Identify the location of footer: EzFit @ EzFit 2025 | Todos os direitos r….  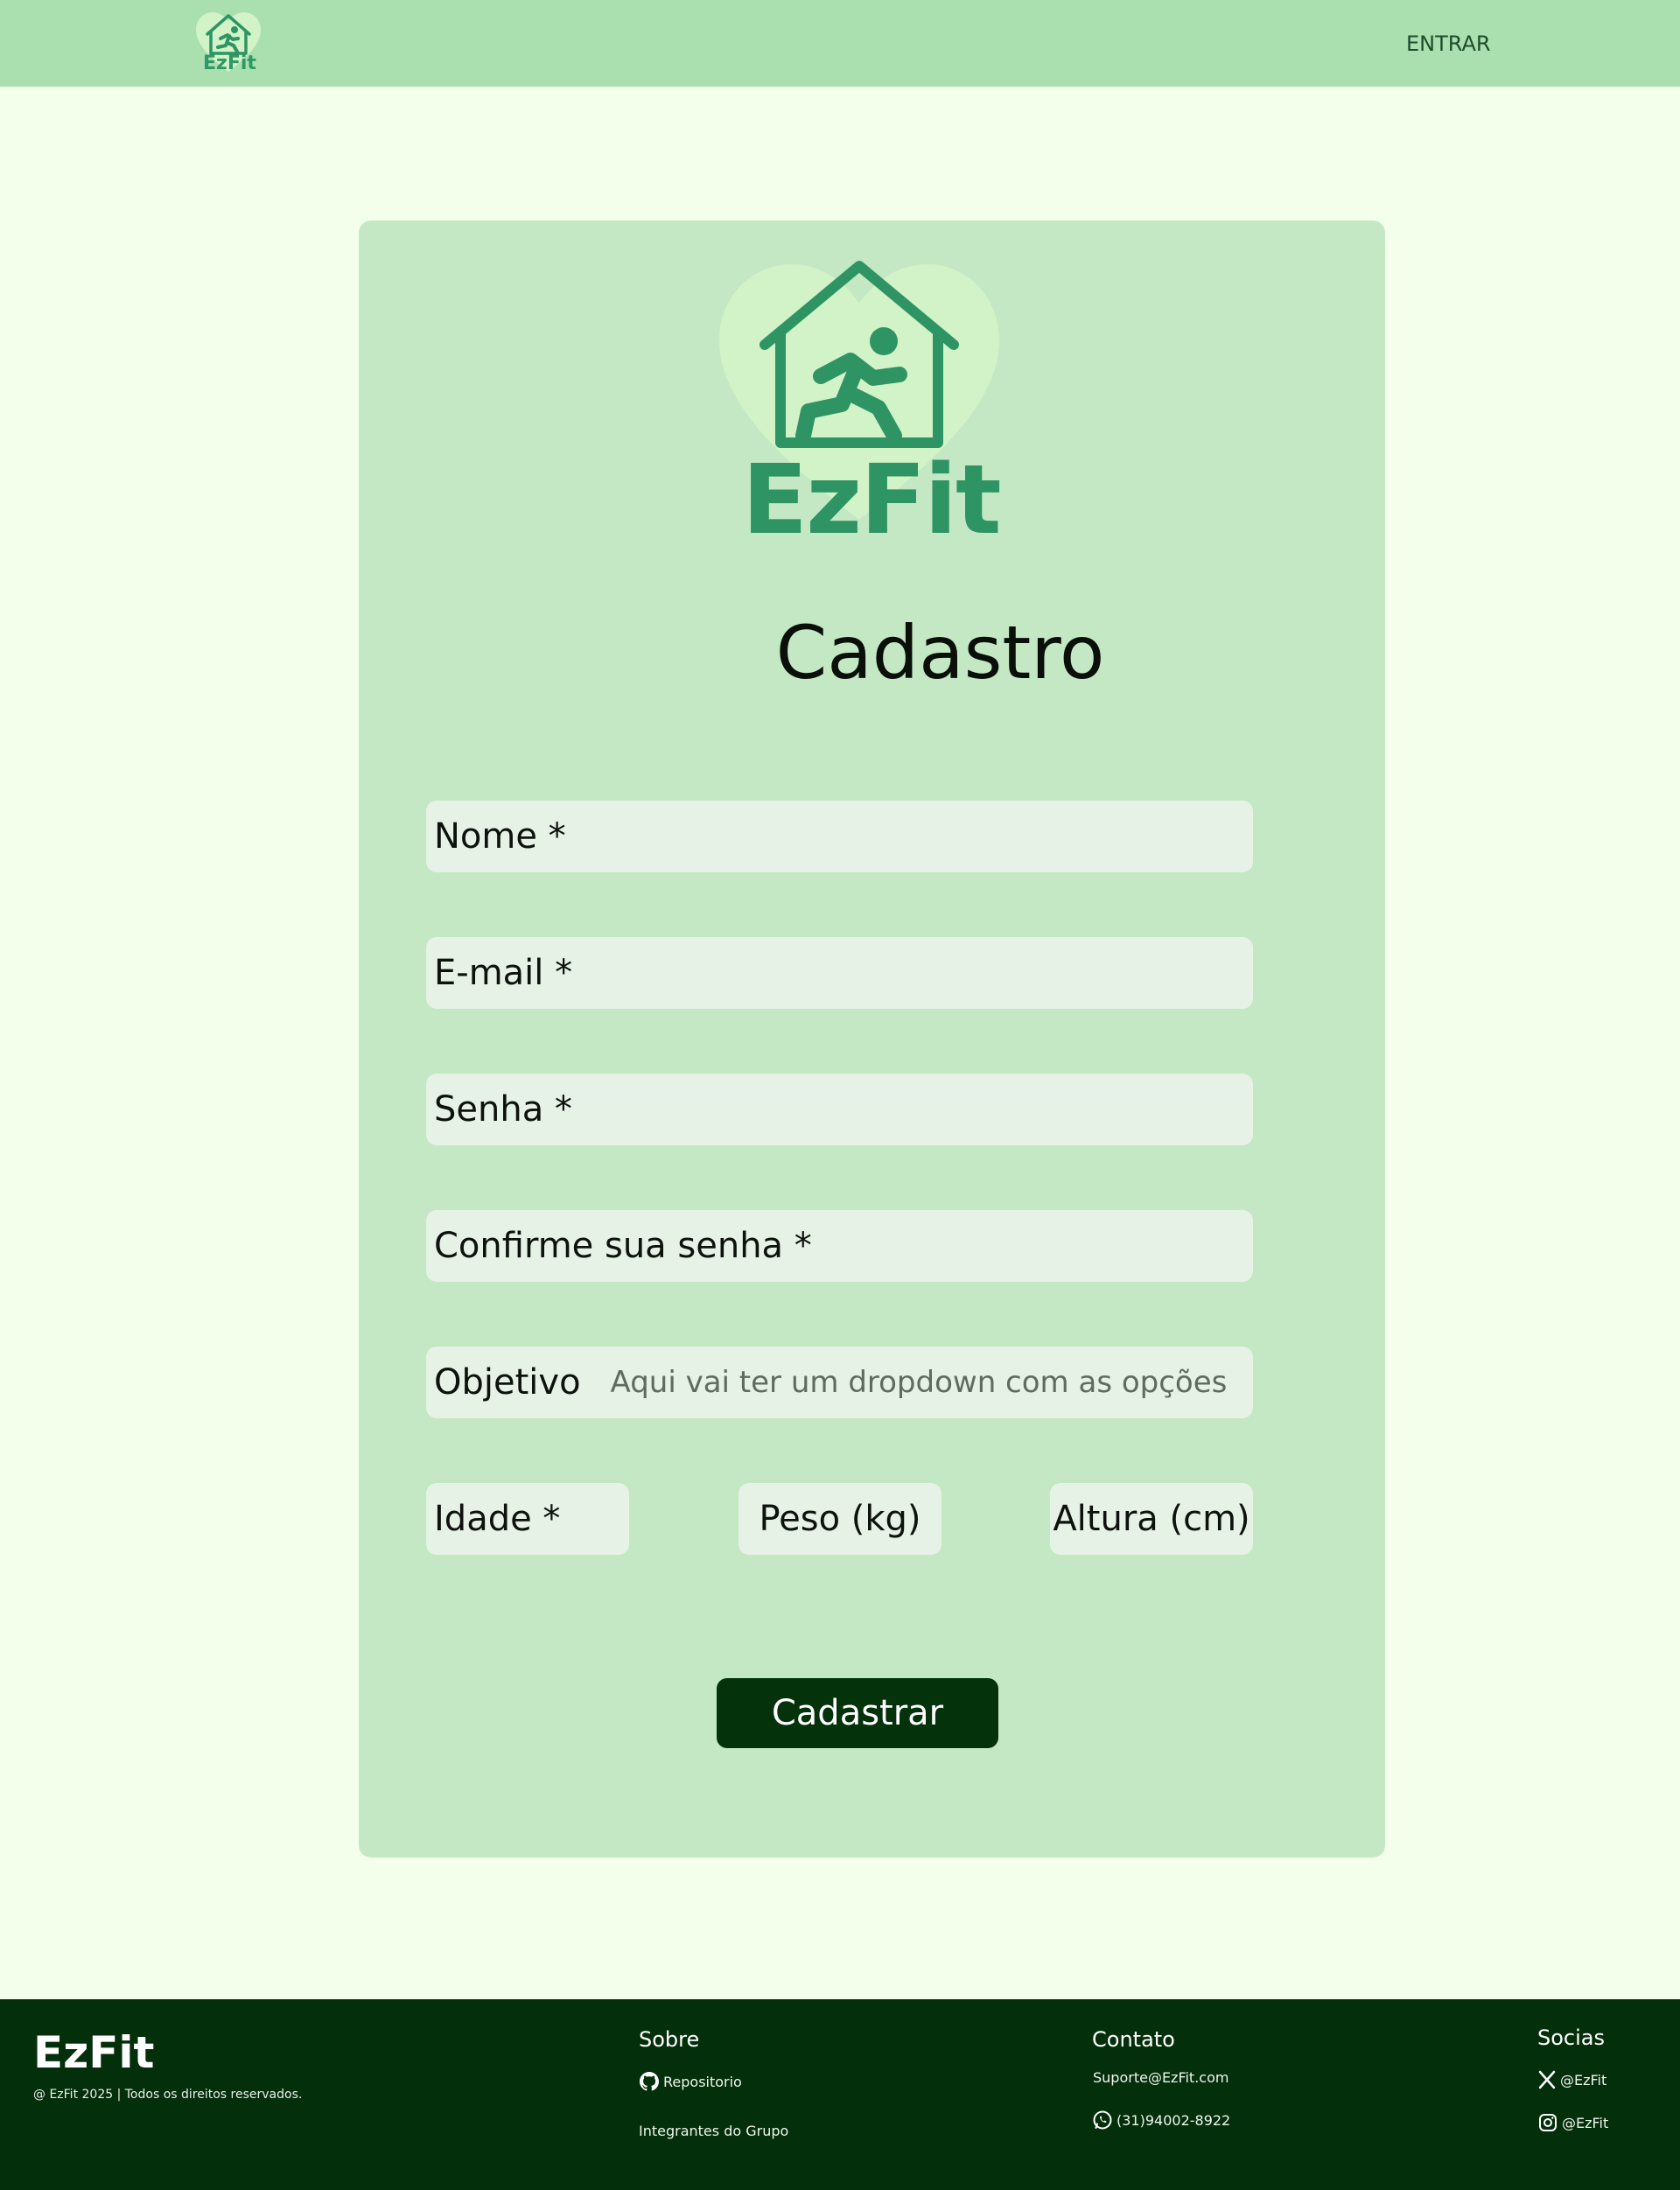
(840, 2095).